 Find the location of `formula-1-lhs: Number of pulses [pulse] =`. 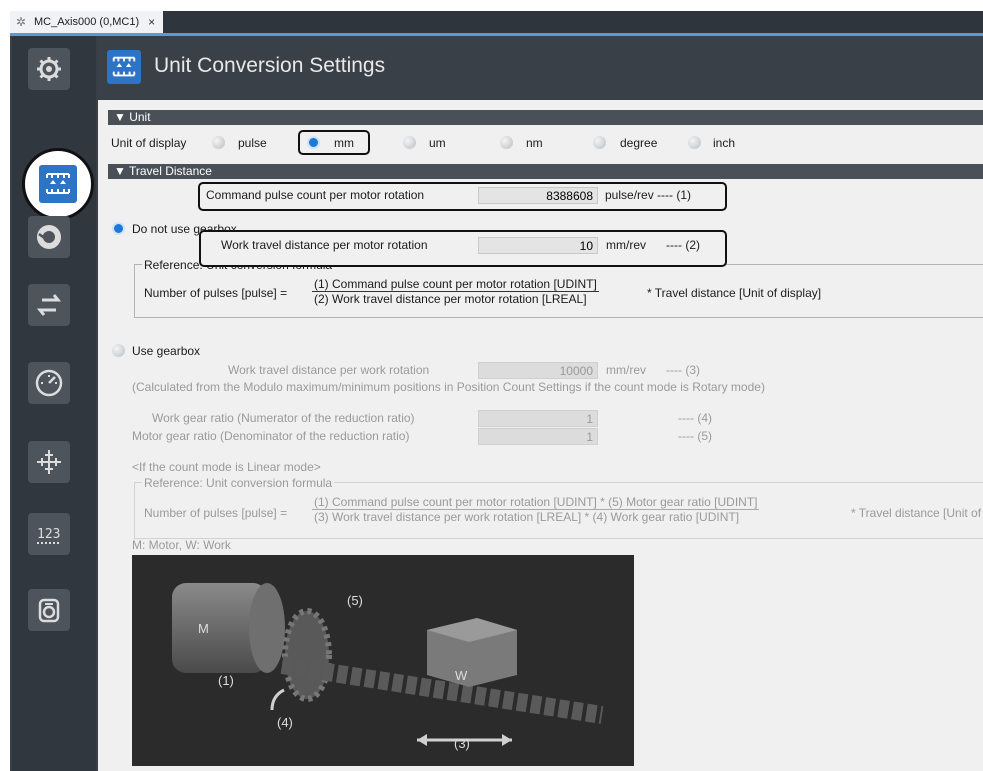

formula-1-lhs: Number of pulses [pulse] = is located at coordinates (216, 293).